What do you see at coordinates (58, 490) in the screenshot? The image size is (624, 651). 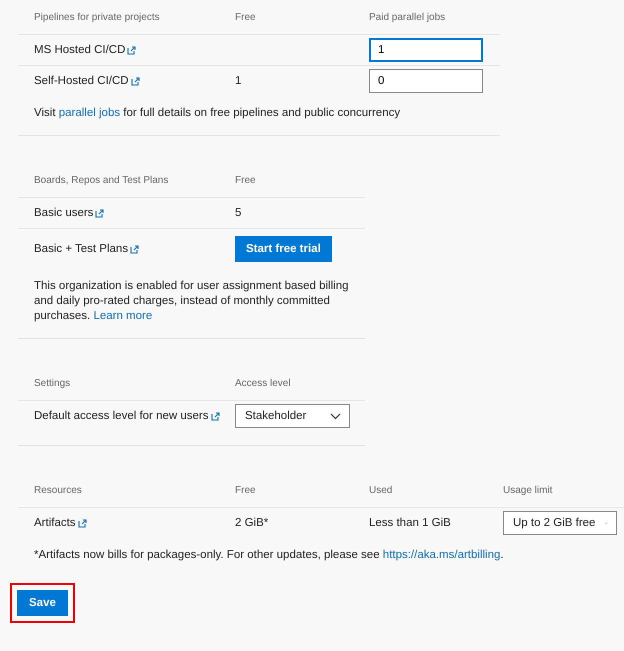 I see `column-header: Resources` at bounding box center [58, 490].